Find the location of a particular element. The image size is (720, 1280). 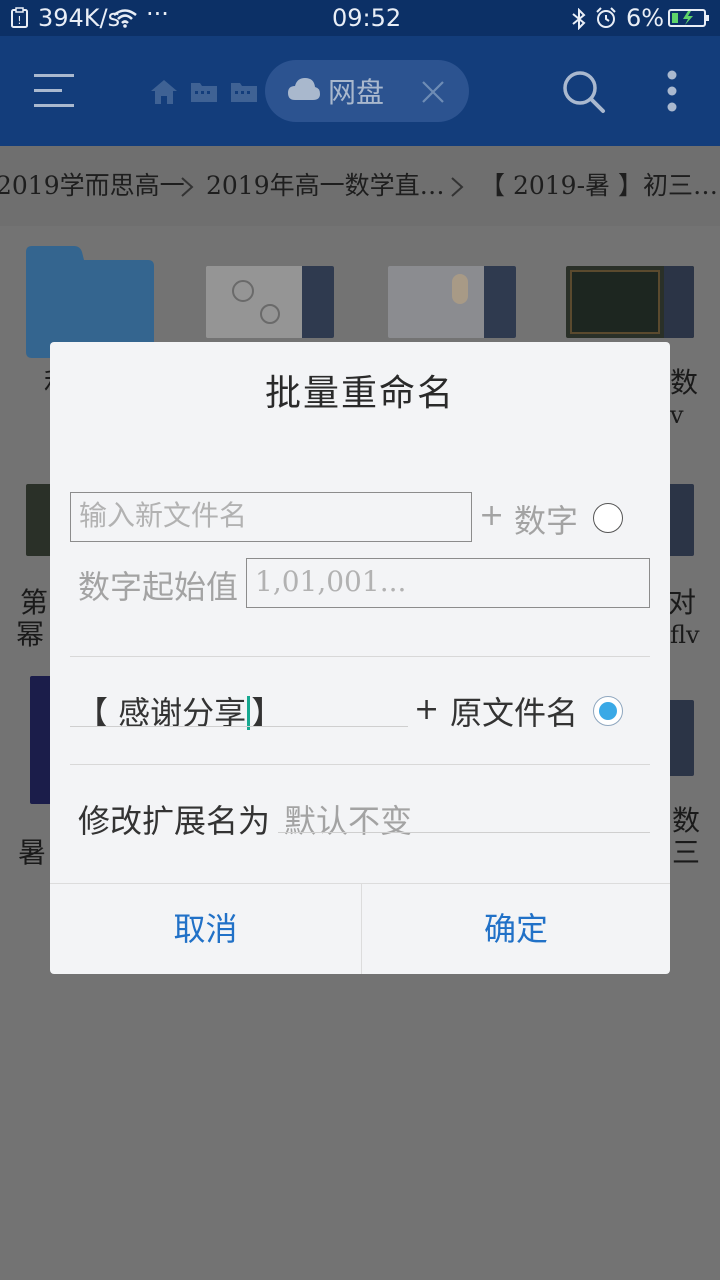

status-bar: ! 394K/s ··· 09:52 6% is located at coordinates (360, 18).